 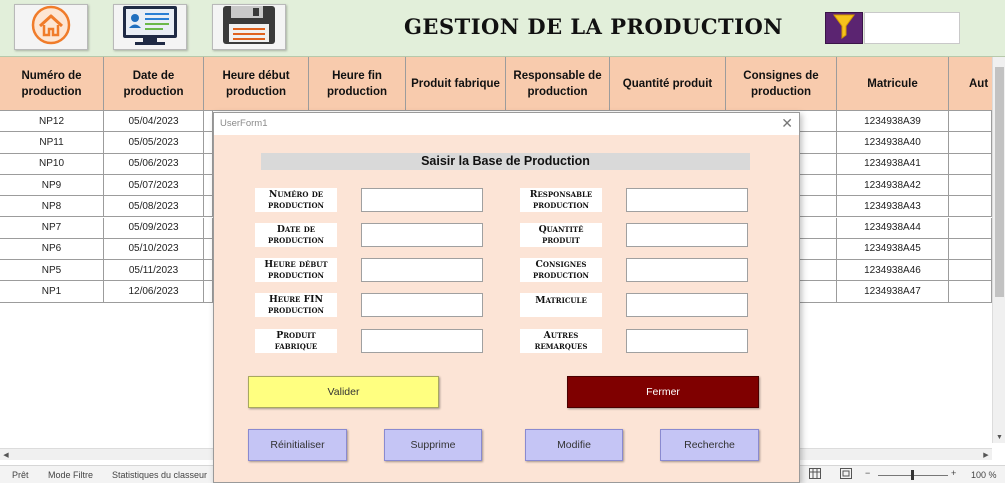 What do you see at coordinates (893, 122) in the screenshot?
I see `cell-matricule: 1234938A39` at bounding box center [893, 122].